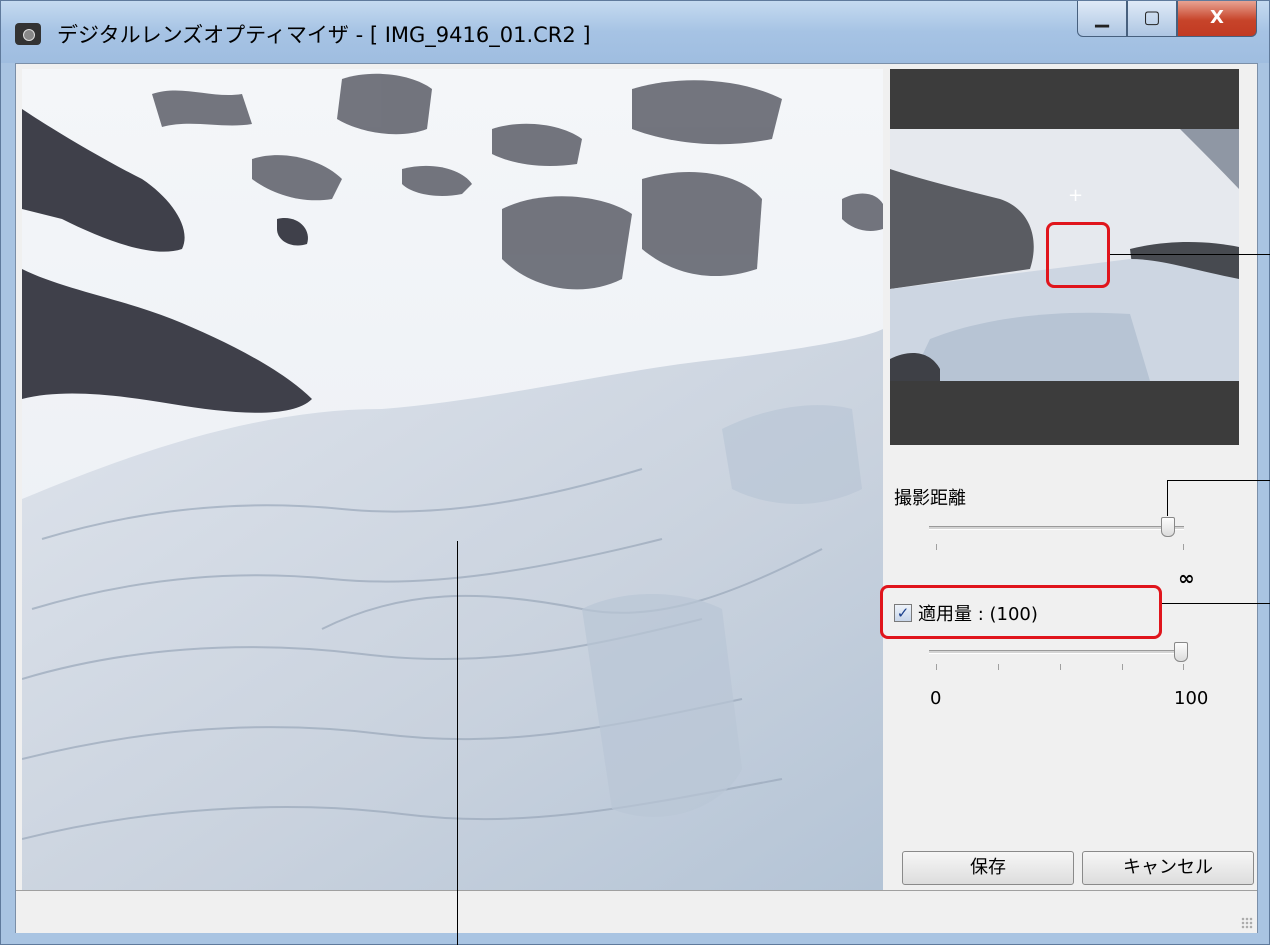 This screenshot has height=945, width=1270. I want to click on apply-max-label: 100, so click(1191, 698).